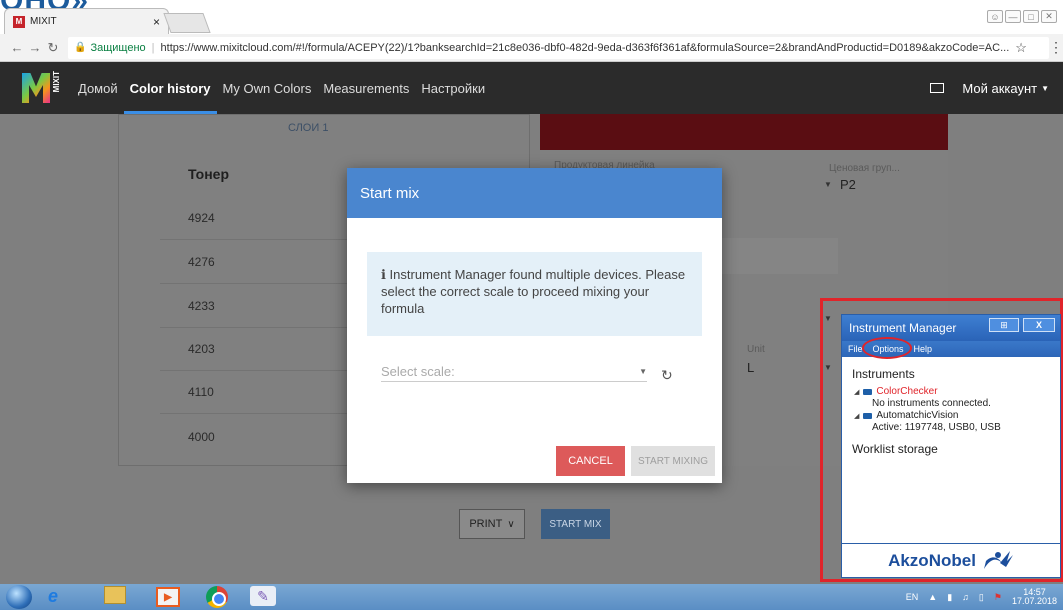 This screenshot has height=610, width=1063. Describe the element at coordinates (53, 596) in the screenshot. I see `internet-explorer-icon: e` at that location.